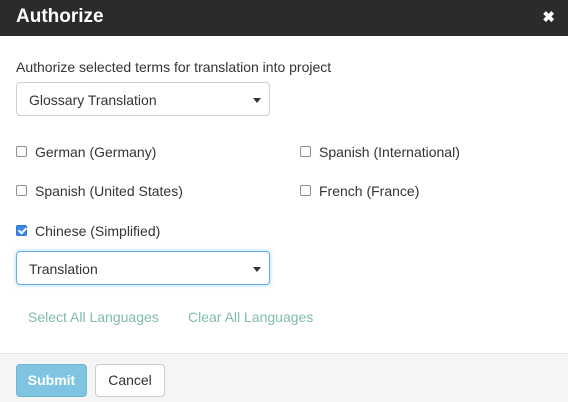 The image size is (568, 402). I want to click on checkbox-checked, so click(21, 230).